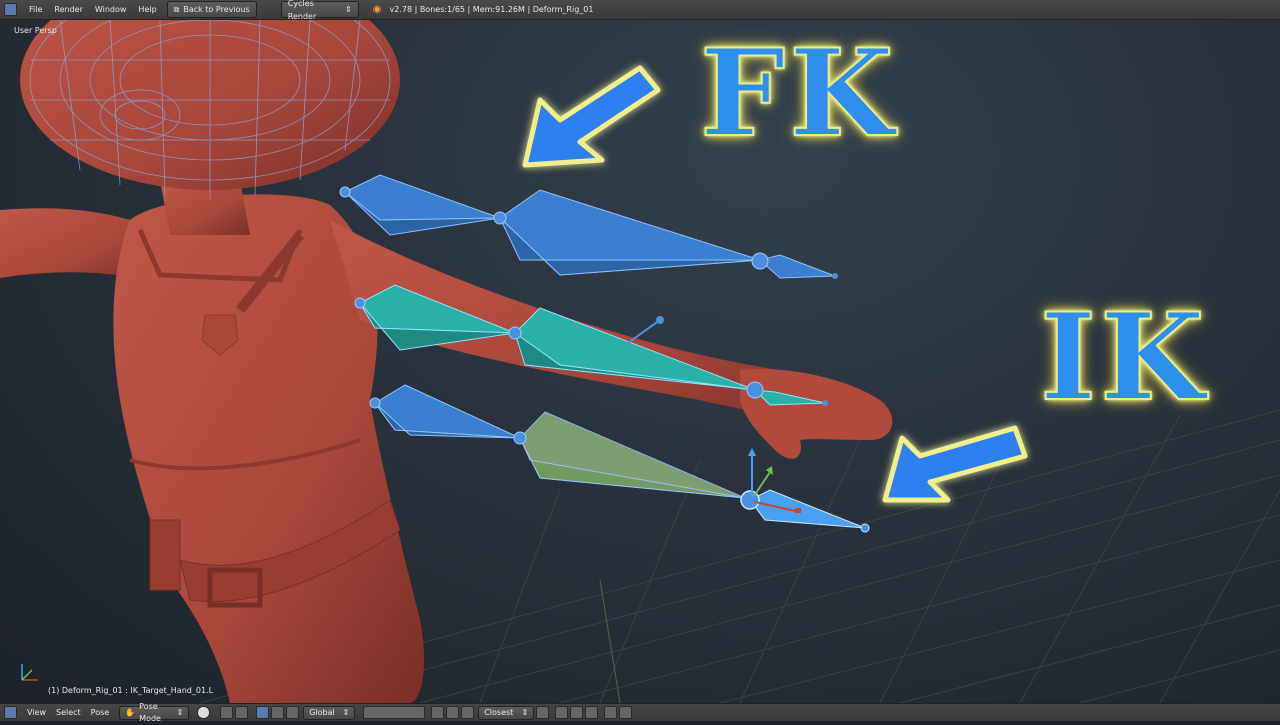 Image resolution: width=1280 pixels, height=725 pixels. I want to click on transform-orientation-select: Global ⇕, so click(329, 712).